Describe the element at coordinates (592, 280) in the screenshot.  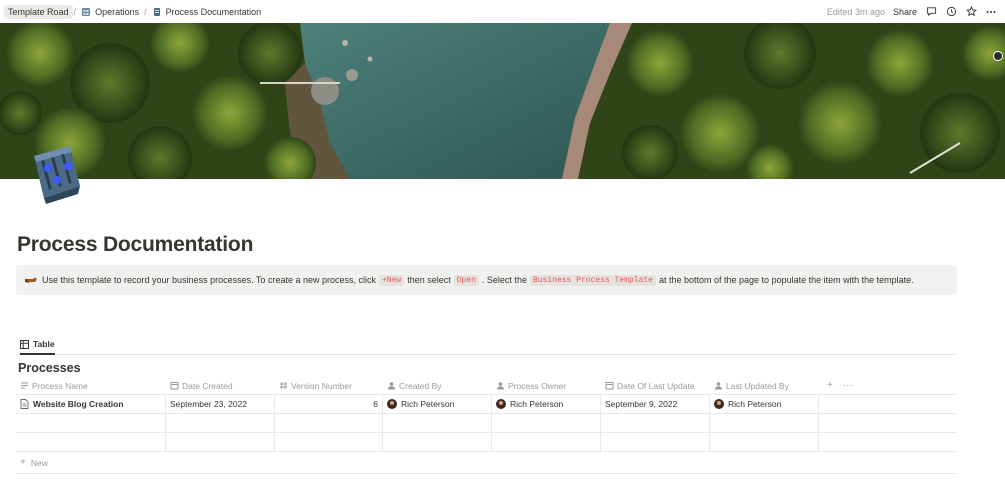
I see `code-business-process-template: Business Process Template` at that location.